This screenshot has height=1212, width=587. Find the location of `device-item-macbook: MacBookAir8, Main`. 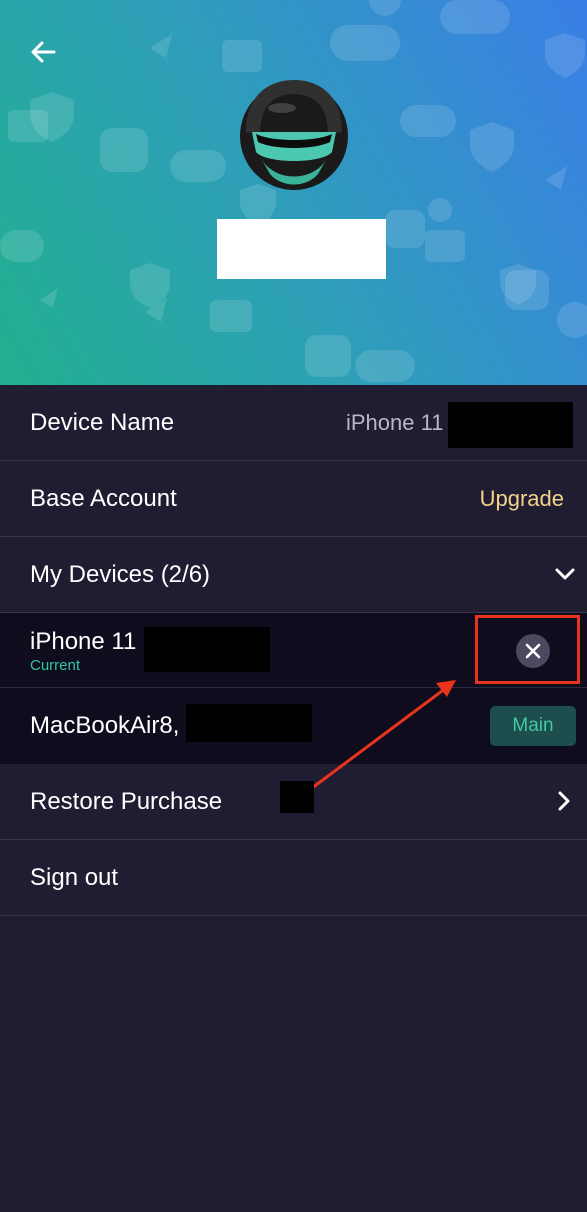

device-item-macbook: MacBookAir8, Main is located at coordinates (293, 726).